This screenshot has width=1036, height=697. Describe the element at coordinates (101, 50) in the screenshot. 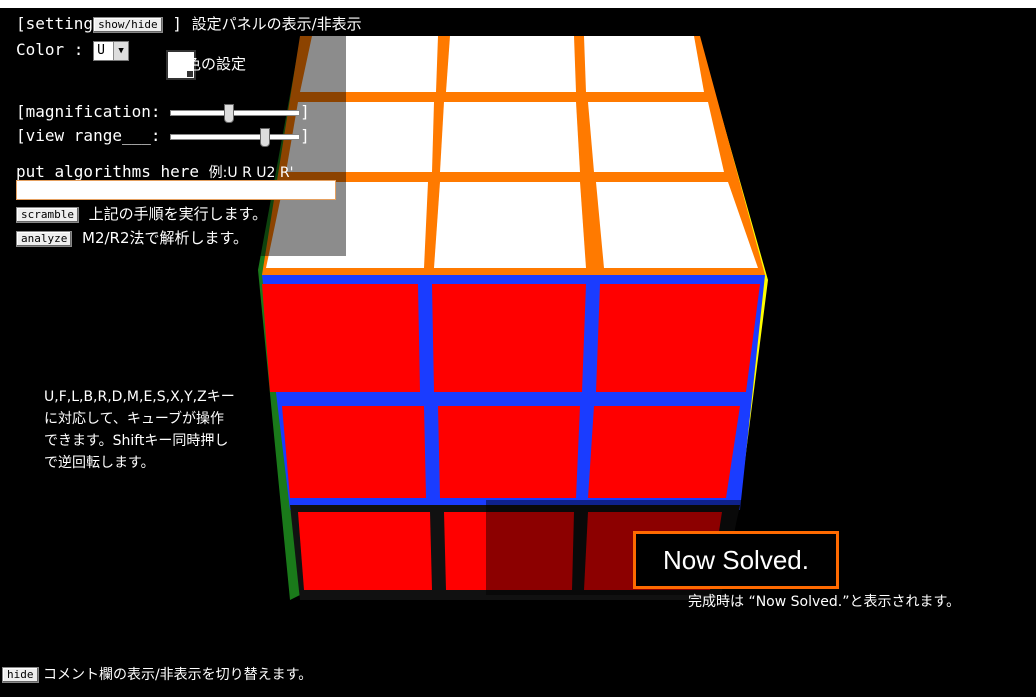

I see `color-face-select-value: U` at that location.